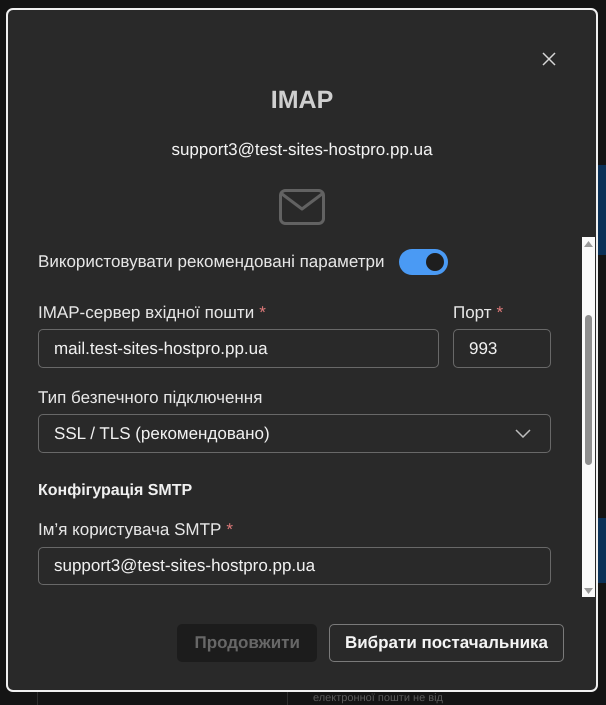 This screenshot has height=705, width=606. What do you see at coordinates (423, 262) in the screenshot?
I see `toggle-switch` at bounding box center [423, 262].